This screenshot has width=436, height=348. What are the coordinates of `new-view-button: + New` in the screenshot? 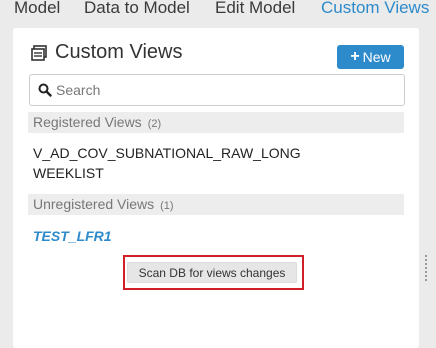 It's located at (370, 57).